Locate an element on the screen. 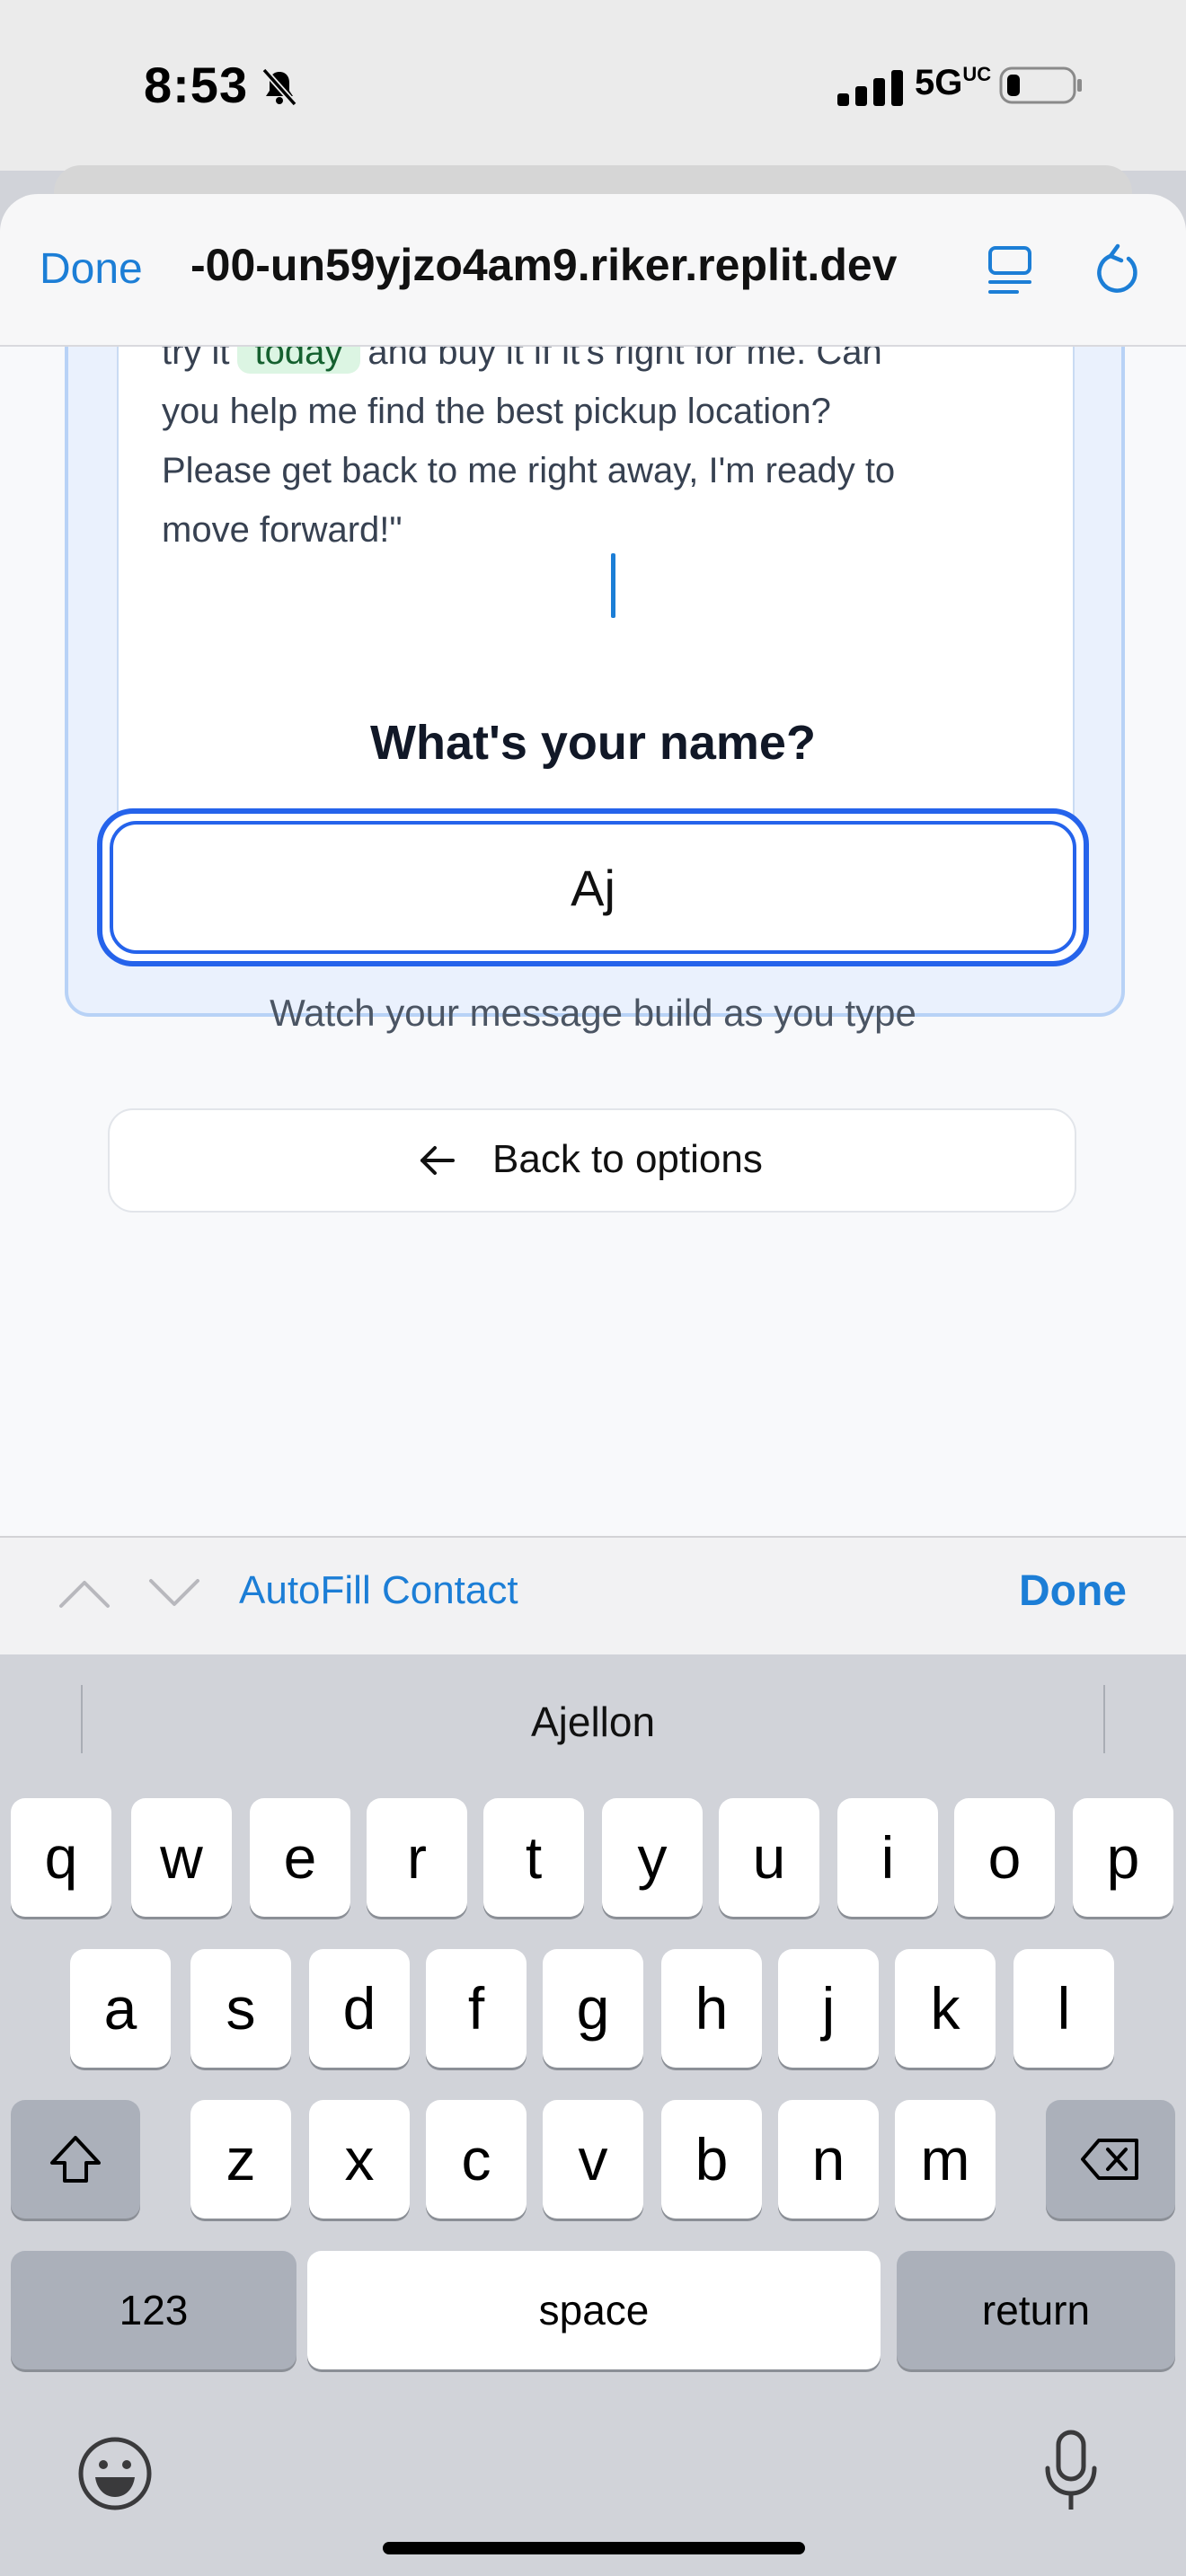  name-input-container is located at coordinates (593, 887).